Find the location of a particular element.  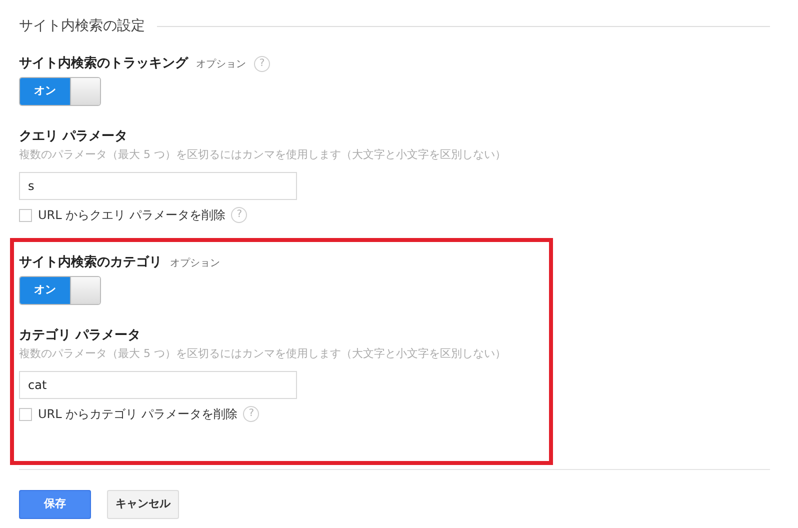

cancel-button: キャンセル is located at coordinates (143, 504).